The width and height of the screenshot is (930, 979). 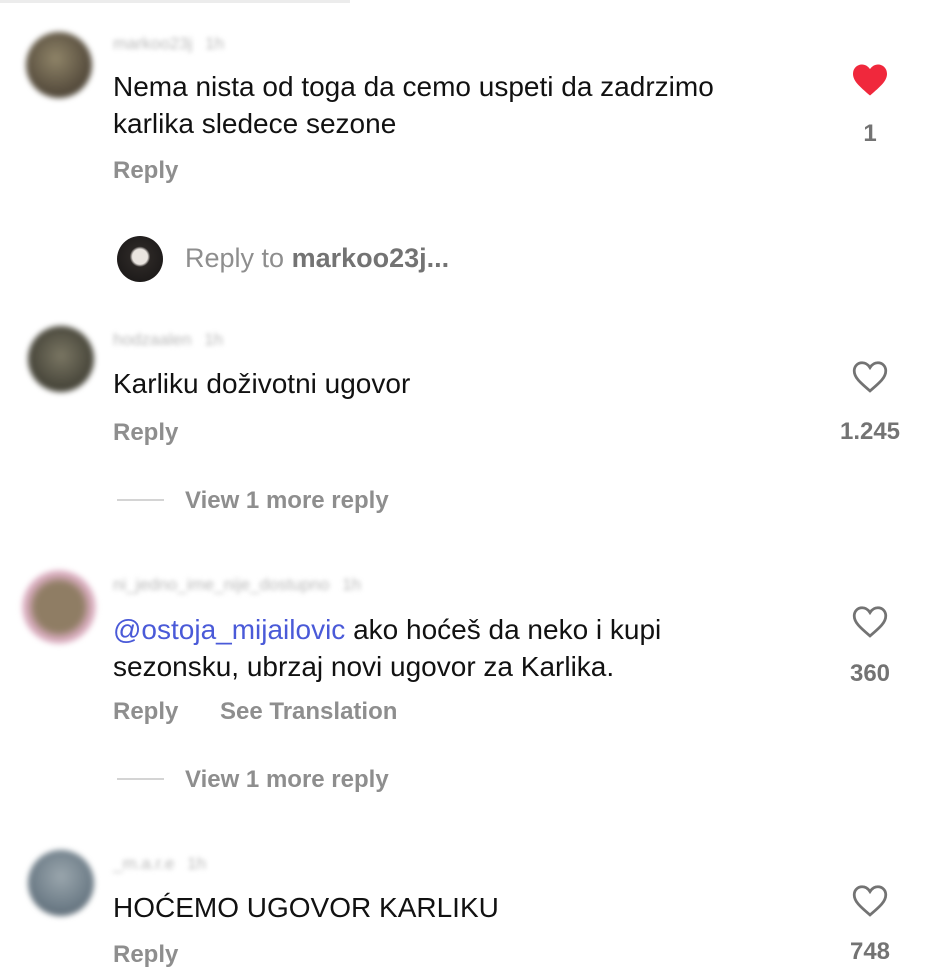 What do you see at coordinates (262, 383) in the screenshot?
I see `comment-text: Karliku doživotni ugovor` at bounding box center [262, 383].